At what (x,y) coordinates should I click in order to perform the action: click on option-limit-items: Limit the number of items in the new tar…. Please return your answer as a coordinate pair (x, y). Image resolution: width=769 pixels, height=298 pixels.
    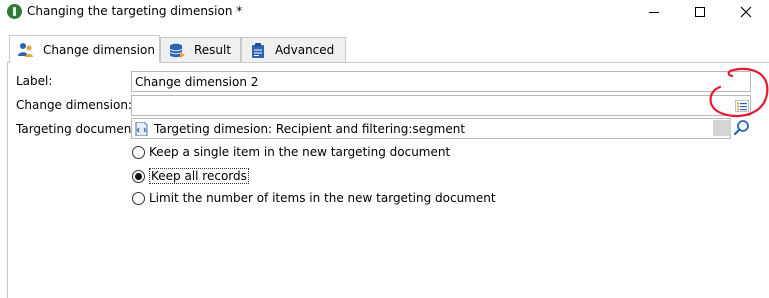
    Looking at the image, I should click on (314, 198).